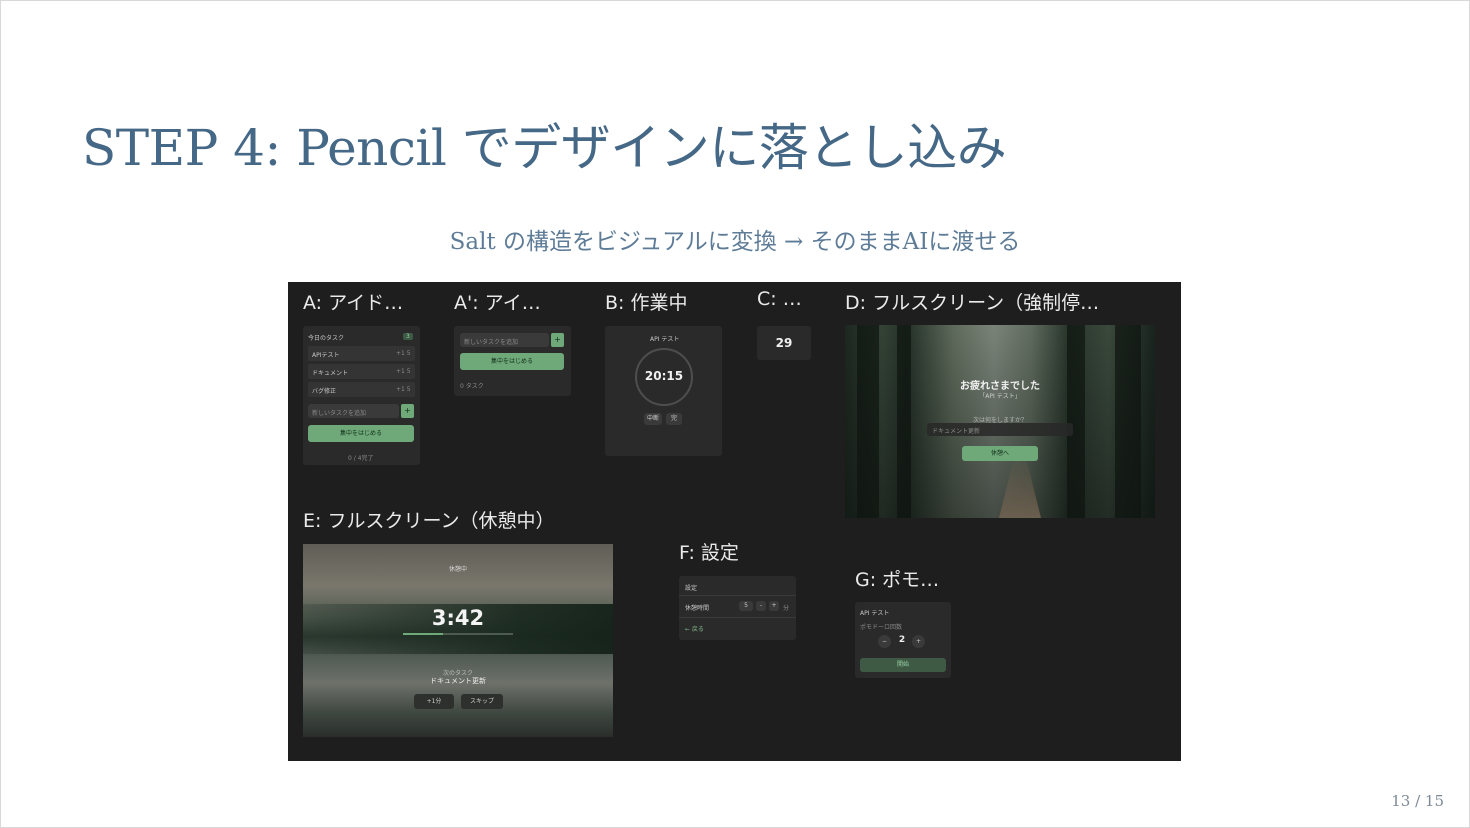 The width and height of the screenshot is (1470, 828). Describe the element at coordinates (458, 681) in the screenshot. I see `next-task-name: ドキュメント更新` at that location.